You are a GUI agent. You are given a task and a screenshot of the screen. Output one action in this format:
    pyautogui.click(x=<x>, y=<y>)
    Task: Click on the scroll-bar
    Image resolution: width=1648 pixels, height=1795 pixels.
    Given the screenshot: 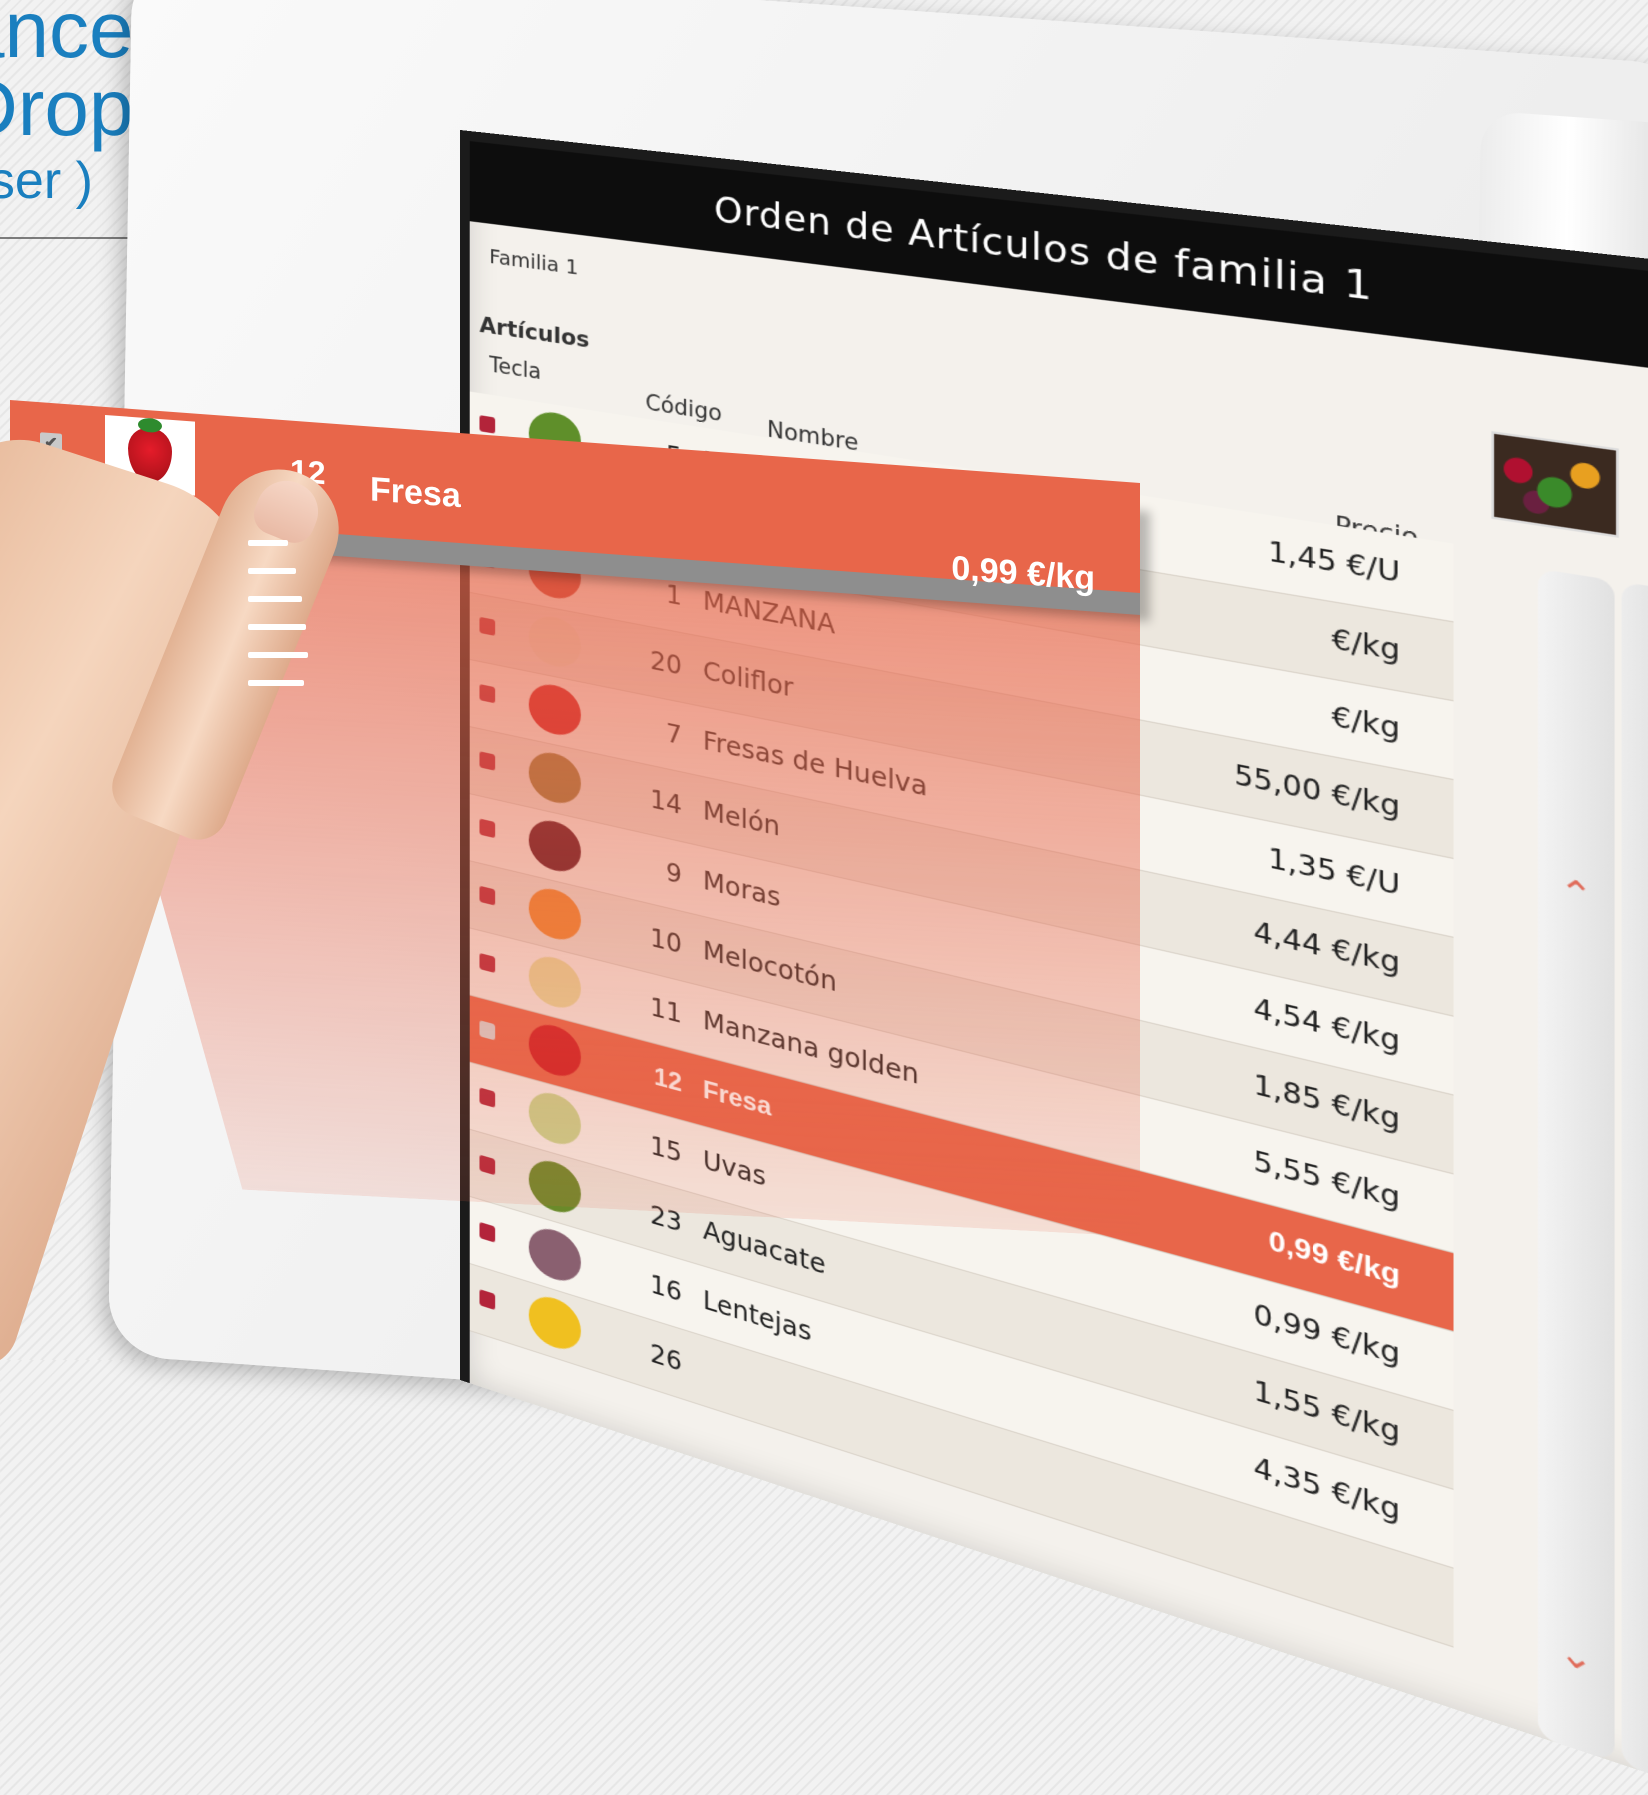 What is the action you would take?
    pyautogui.click(x=1634, y=1183)
    